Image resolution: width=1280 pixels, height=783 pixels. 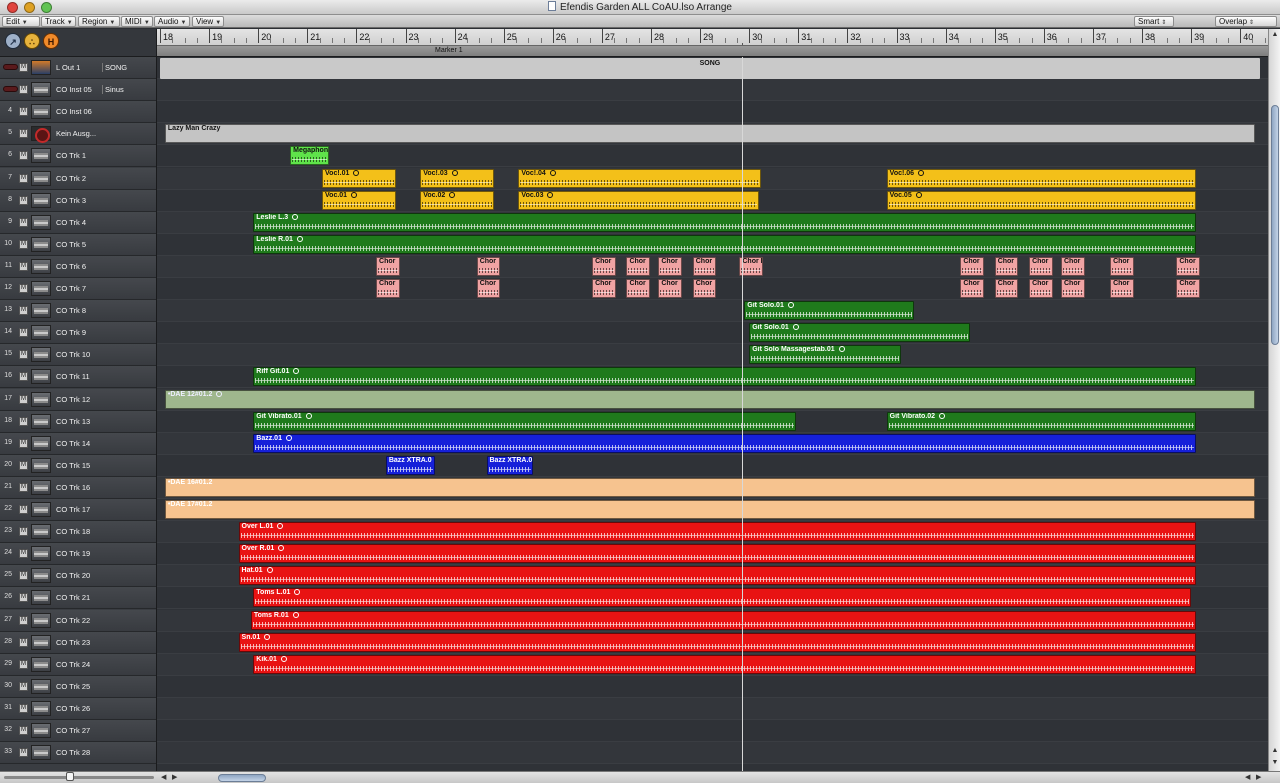 What do you see at coordinates (1154, 21) in the screenshot?
I see `tool-select: Smart ⇕` at bounding box center [1154, 21].